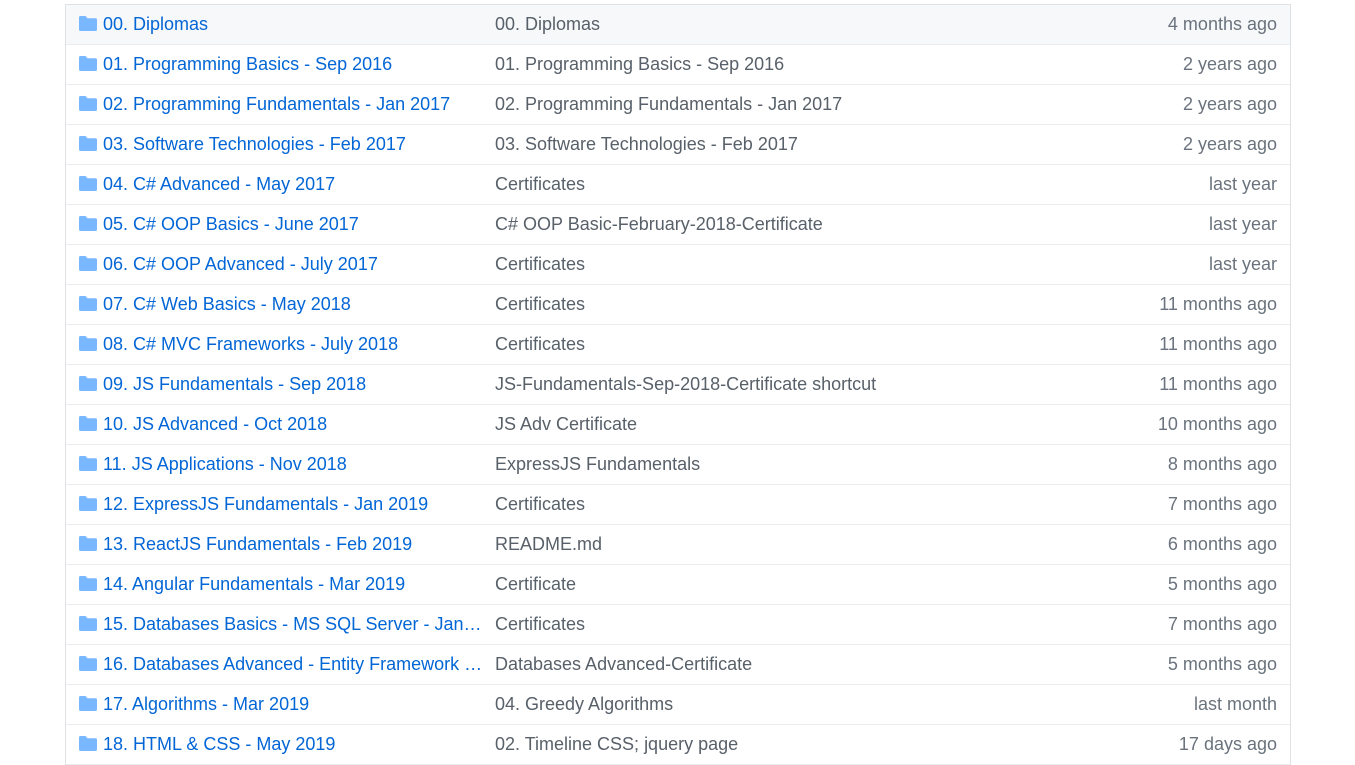  I want to click on folder-link: 09. JS Fundamentals - Sep 2018, so click(293, 384).